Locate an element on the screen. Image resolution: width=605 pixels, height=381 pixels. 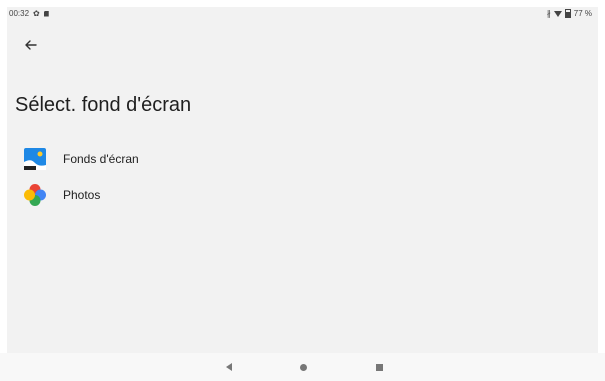
list-item-photos: Photos is located at coordinates (302, 195).